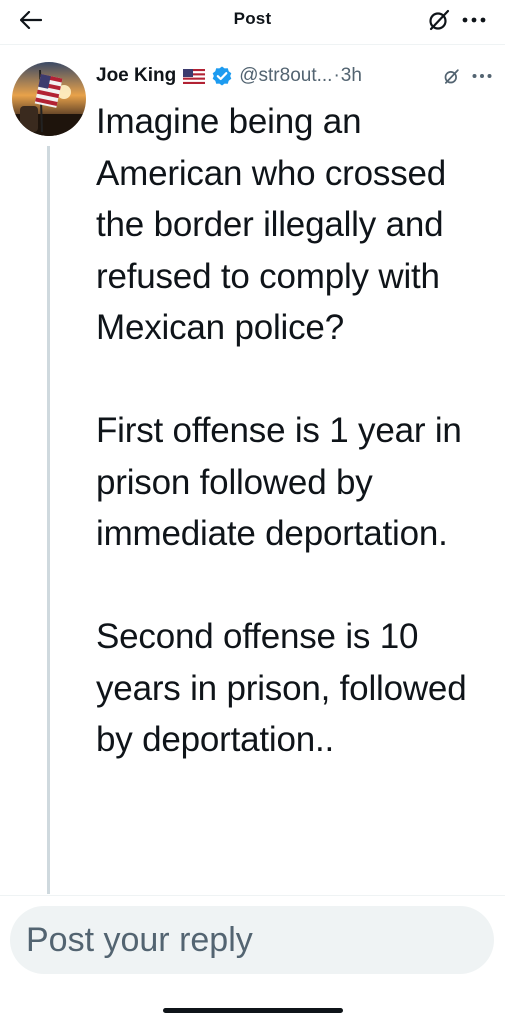 The width and height of the screenshot is (505, 1024). I want to click on home-indicator, so click(253, 1010).